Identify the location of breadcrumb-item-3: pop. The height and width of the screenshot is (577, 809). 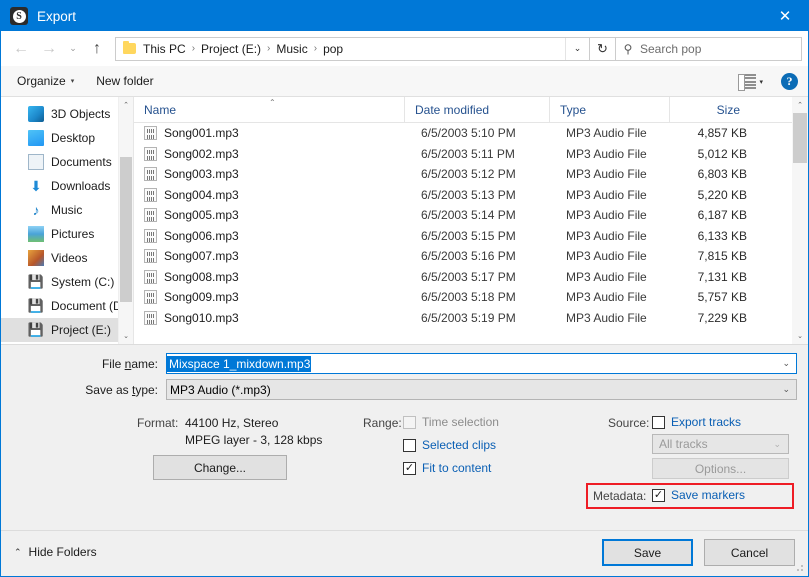
(333, 49).